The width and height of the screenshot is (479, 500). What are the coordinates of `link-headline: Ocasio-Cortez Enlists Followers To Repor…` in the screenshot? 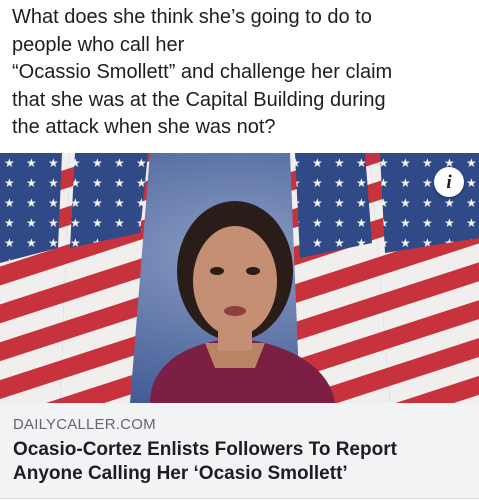 It's located at (240, 462).